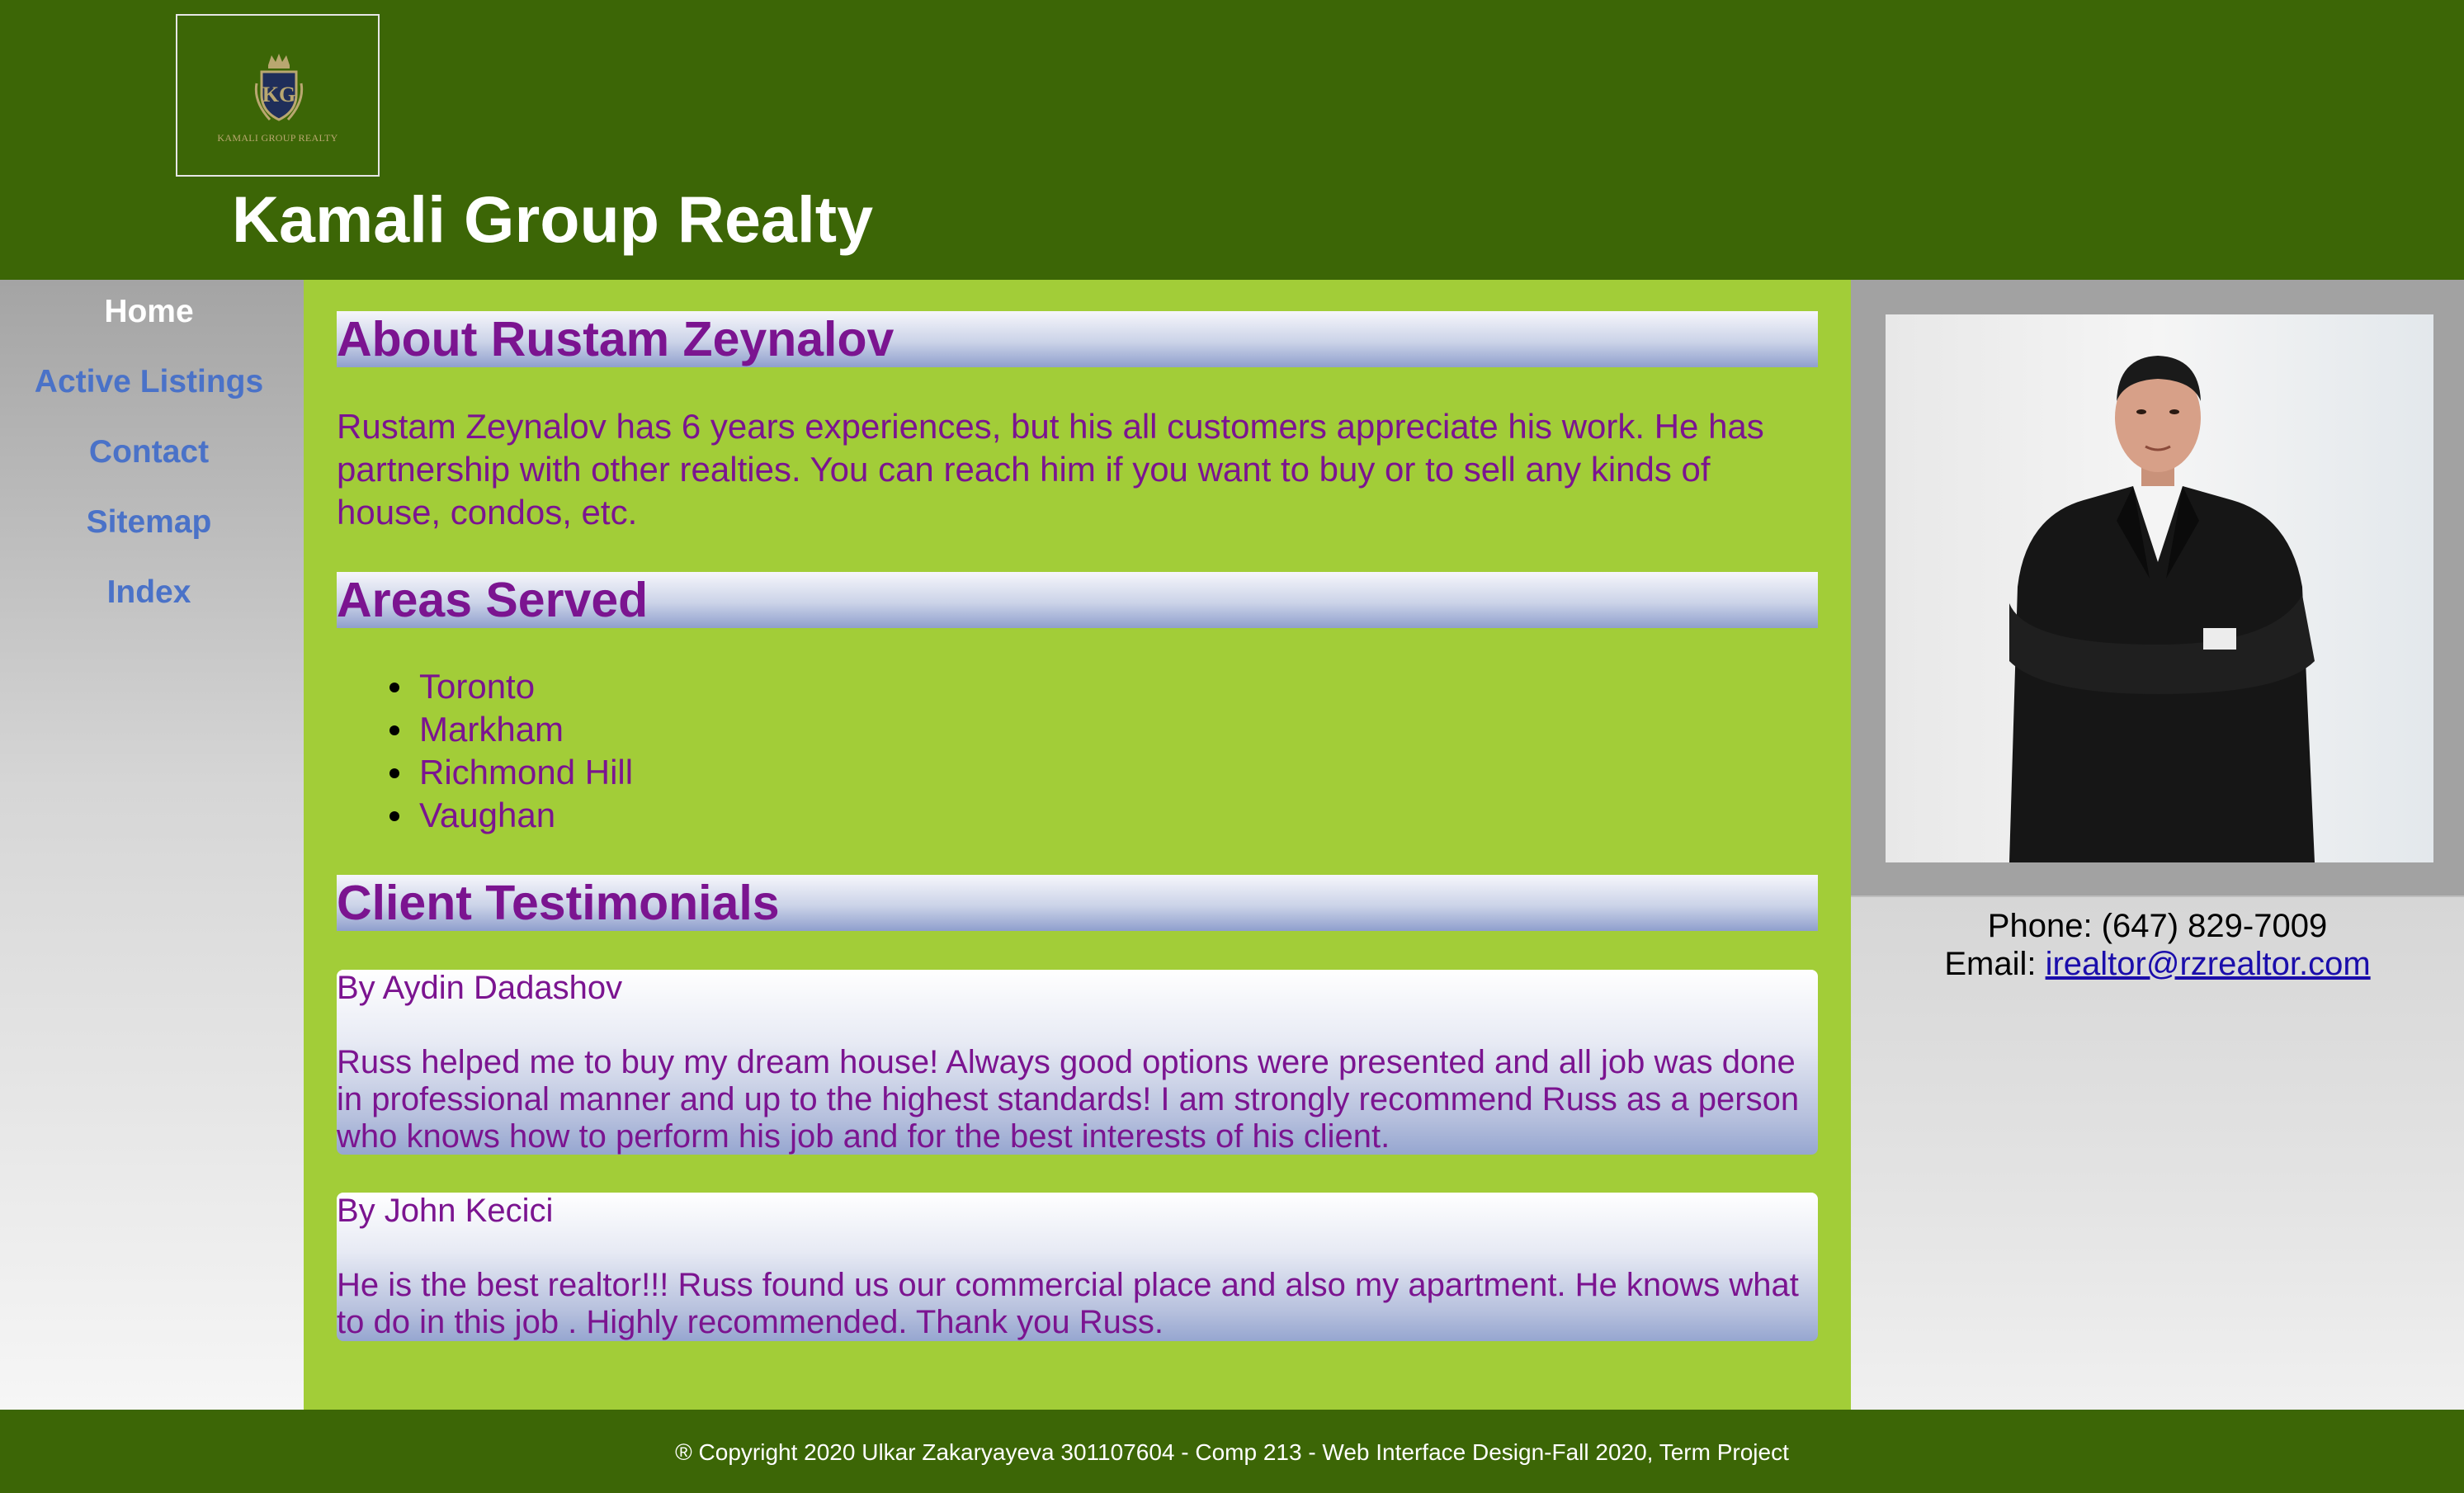 The width and height of the screenshot is (2464, 1493). I want to click on area-name: Toronto, so click(477, 686).